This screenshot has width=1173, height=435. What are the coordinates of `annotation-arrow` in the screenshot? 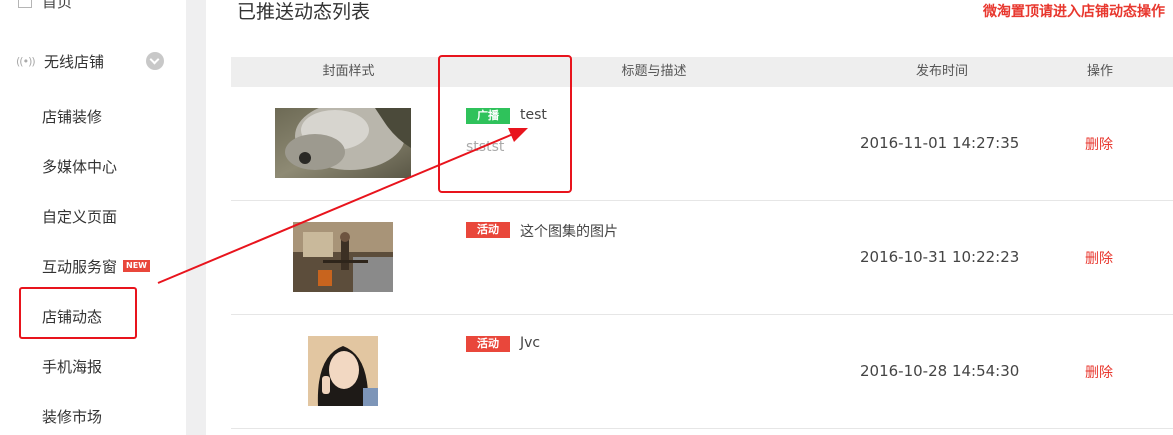 It's located at (342, 206).